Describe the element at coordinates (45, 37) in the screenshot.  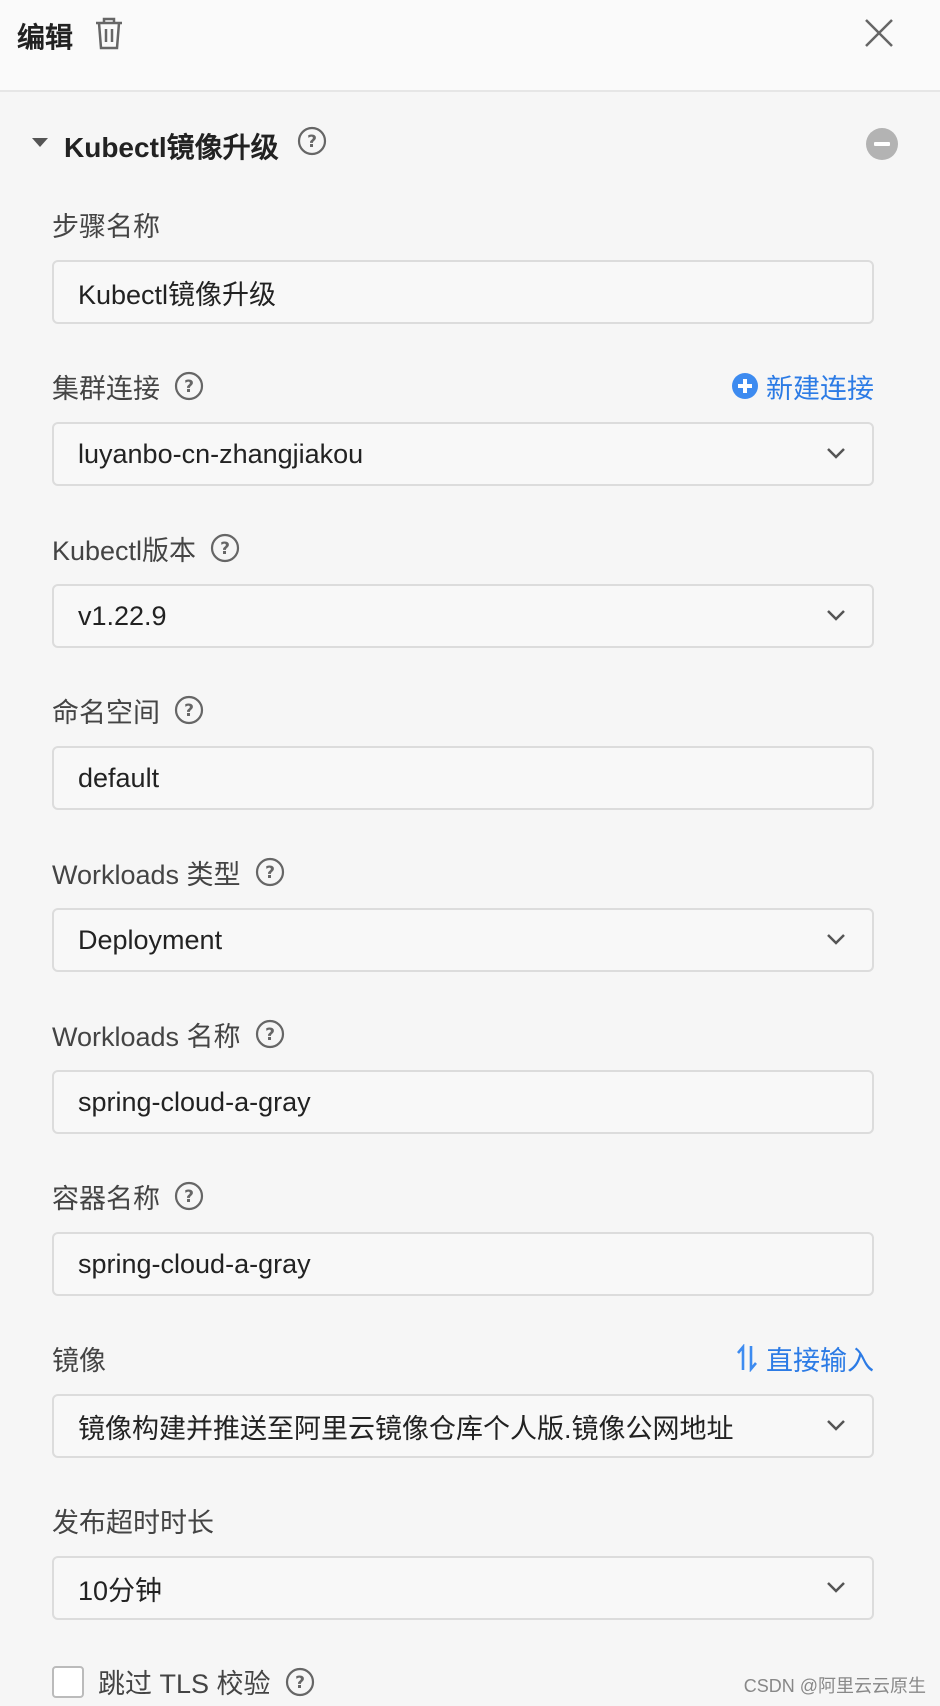
I see `panel-title: 编辑` at that location.